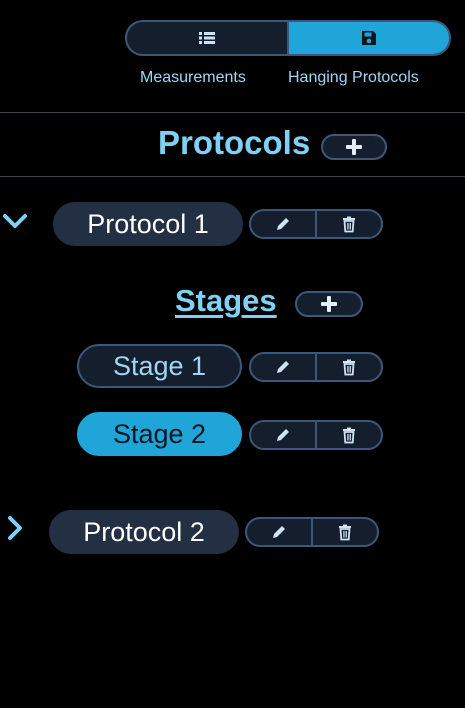 This screenshot has width=465, height=708. What do you see at coordinates (15, 221) in the screenshot?
I see `chevron-down-icon` at bounding box center [15, 221].